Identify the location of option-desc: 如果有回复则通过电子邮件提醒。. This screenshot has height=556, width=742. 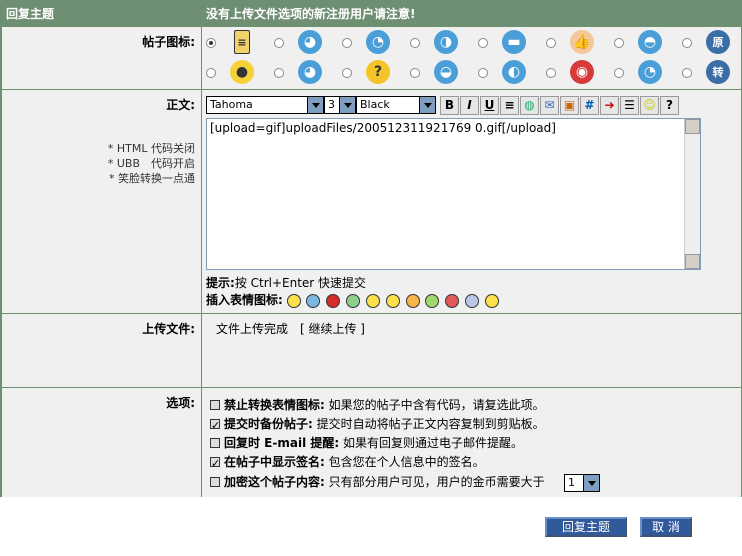
(433, 443).